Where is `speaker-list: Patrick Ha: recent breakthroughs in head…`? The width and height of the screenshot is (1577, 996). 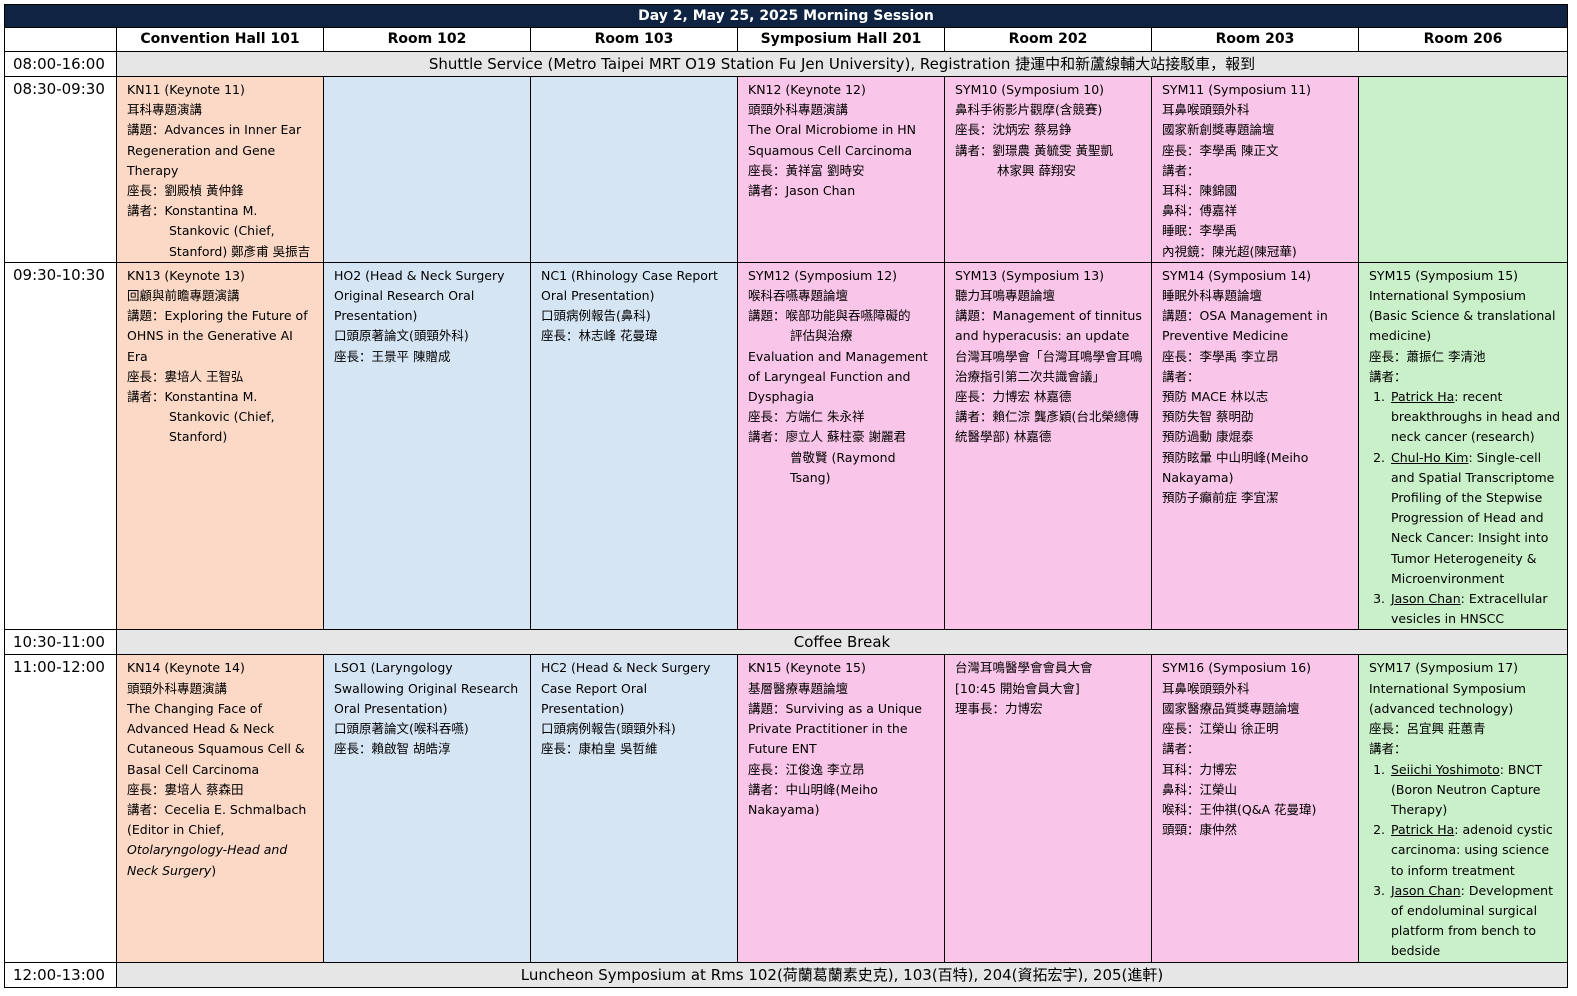 speaker-list: Patrick Ha: recent breakthroughs in head… is located at coordinates (1465, 508).